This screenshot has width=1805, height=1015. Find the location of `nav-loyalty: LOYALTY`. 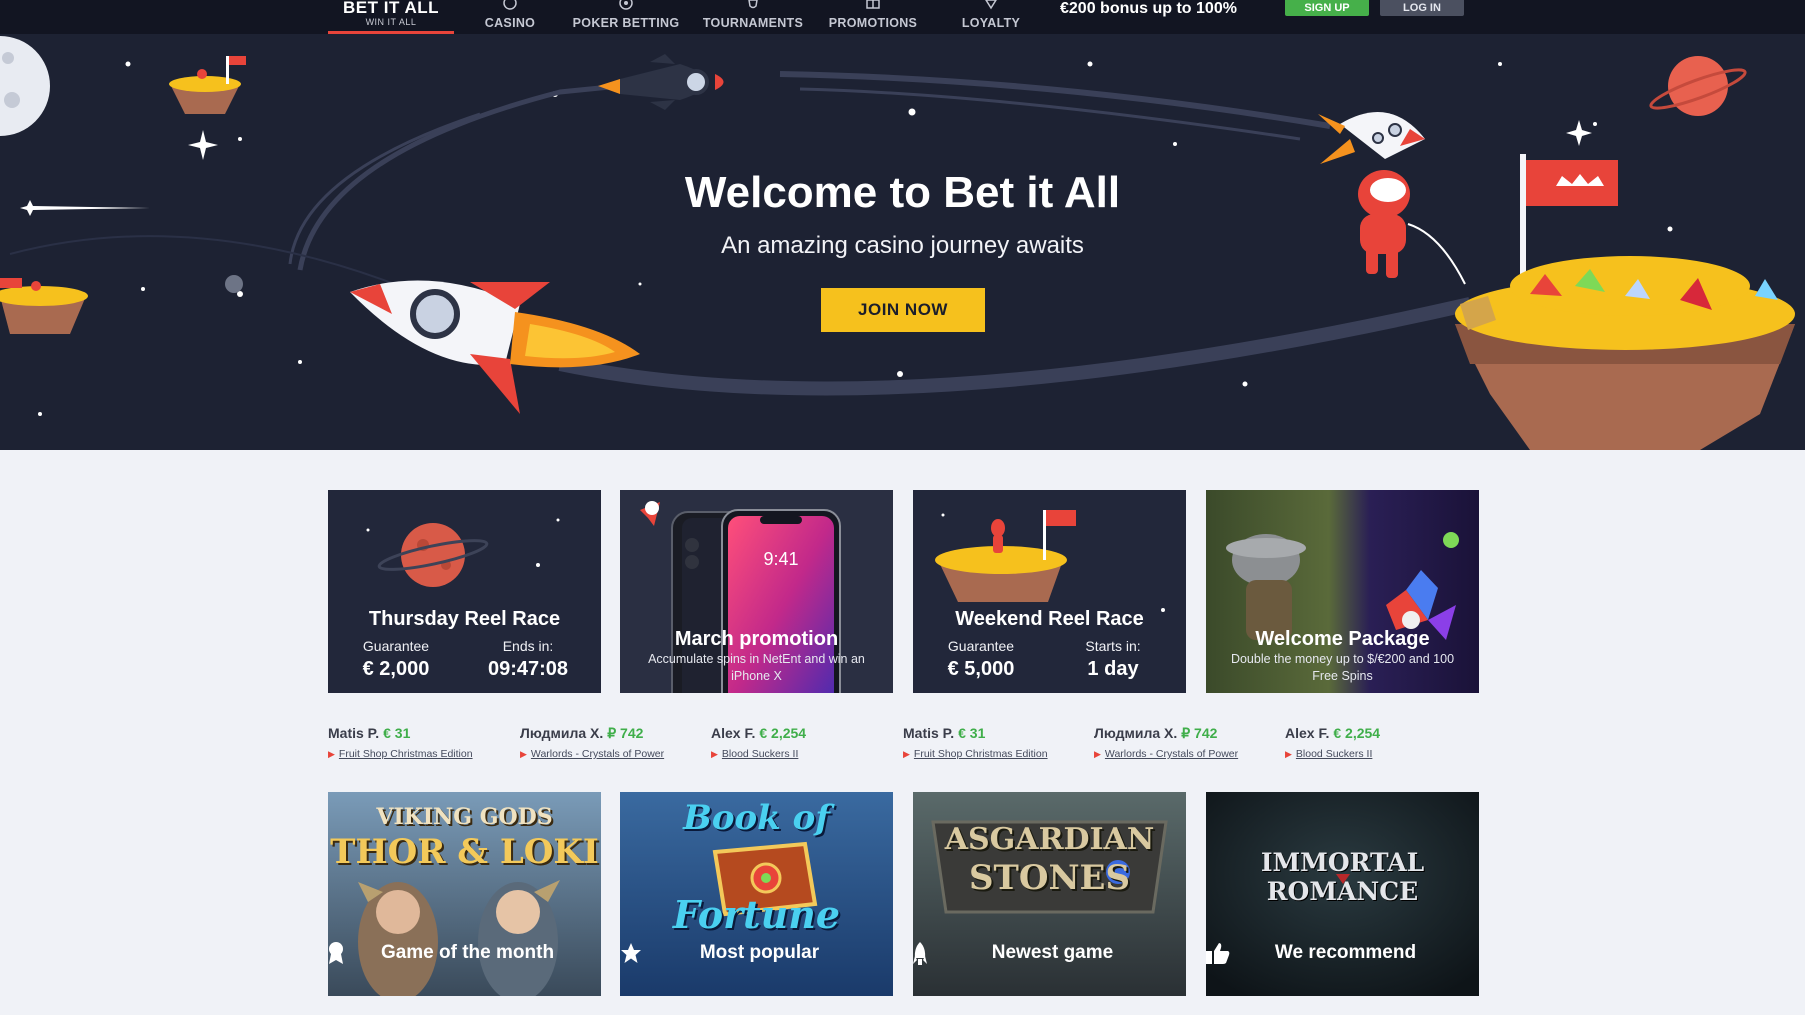

nav-loyalty: LOYALTY is located at coordinates (991, 17).